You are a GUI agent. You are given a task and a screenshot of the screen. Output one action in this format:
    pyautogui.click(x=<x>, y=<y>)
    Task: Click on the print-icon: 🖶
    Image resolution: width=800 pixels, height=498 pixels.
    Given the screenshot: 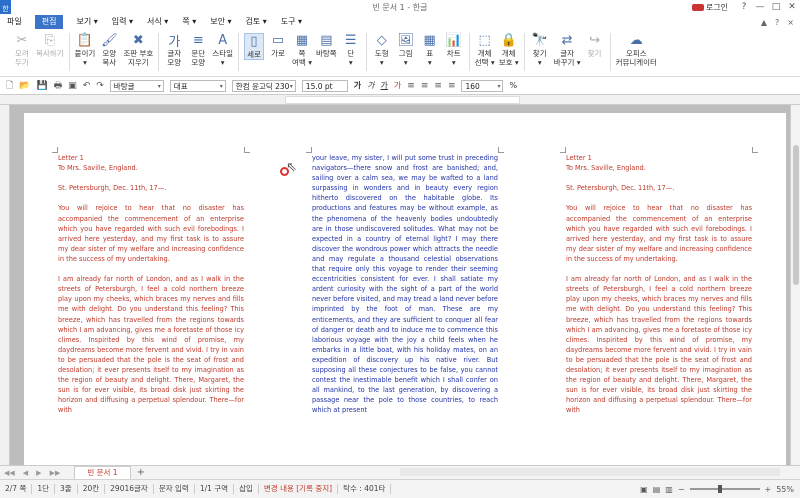 What is the action you would take?
    pyautogui.click(x=58, y=86)
    